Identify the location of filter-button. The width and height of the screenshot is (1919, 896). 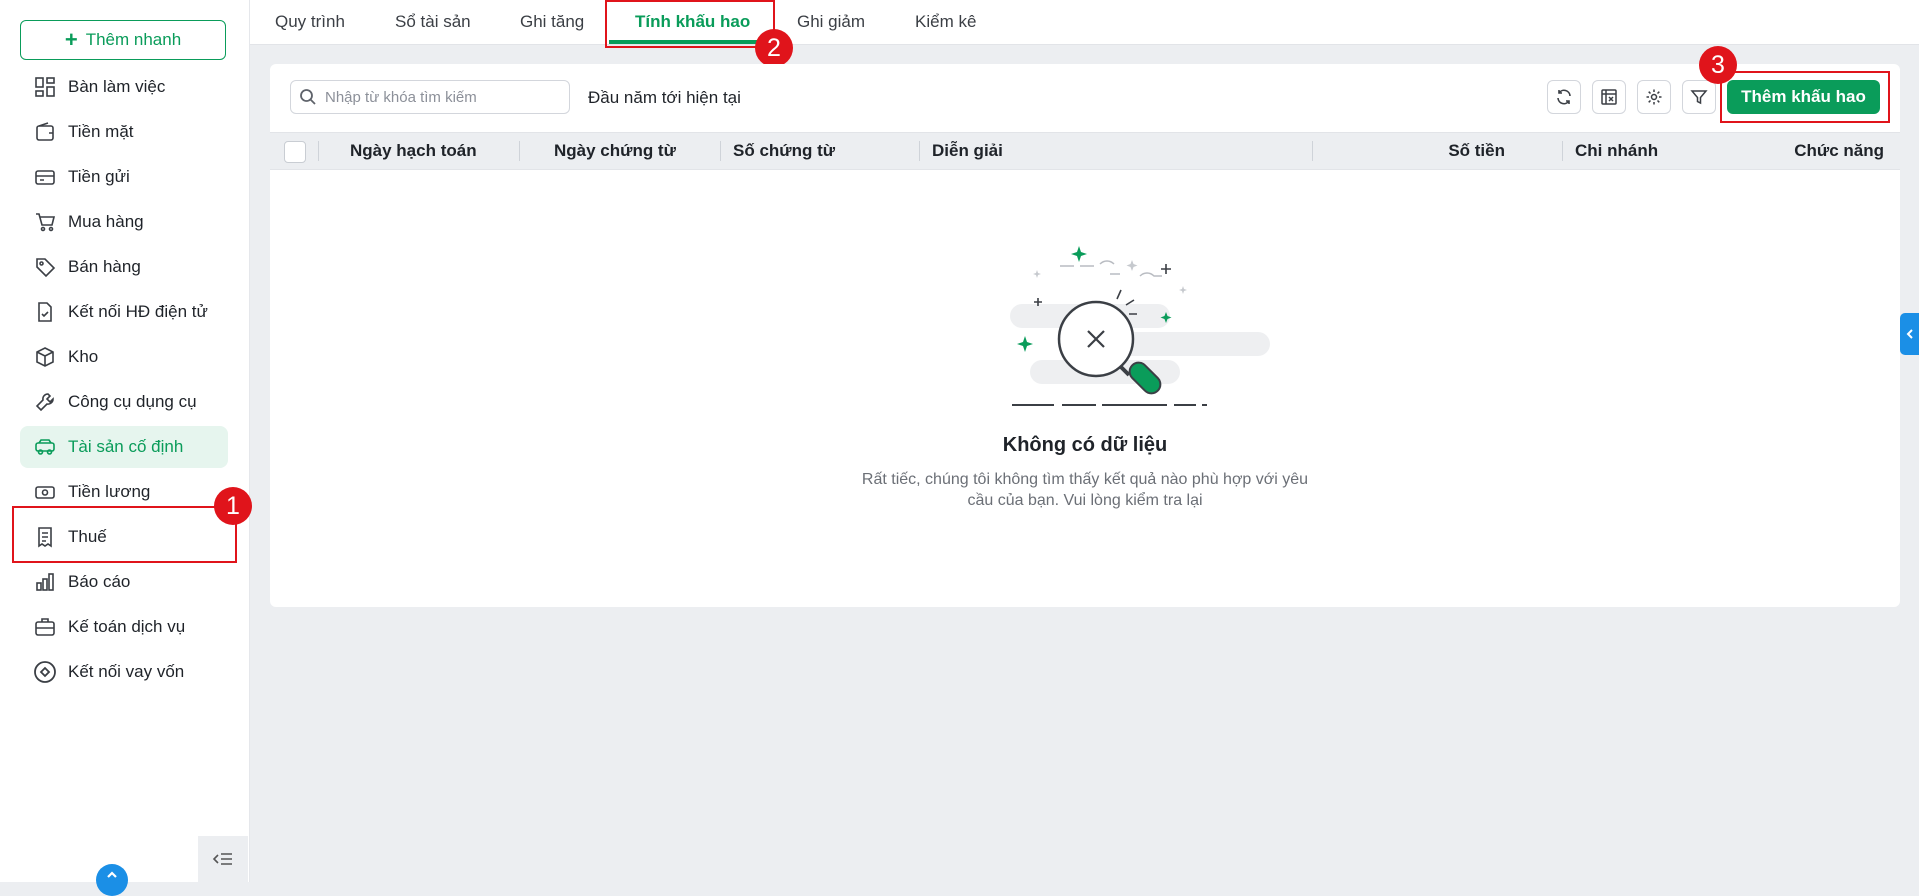
(1699, 97).